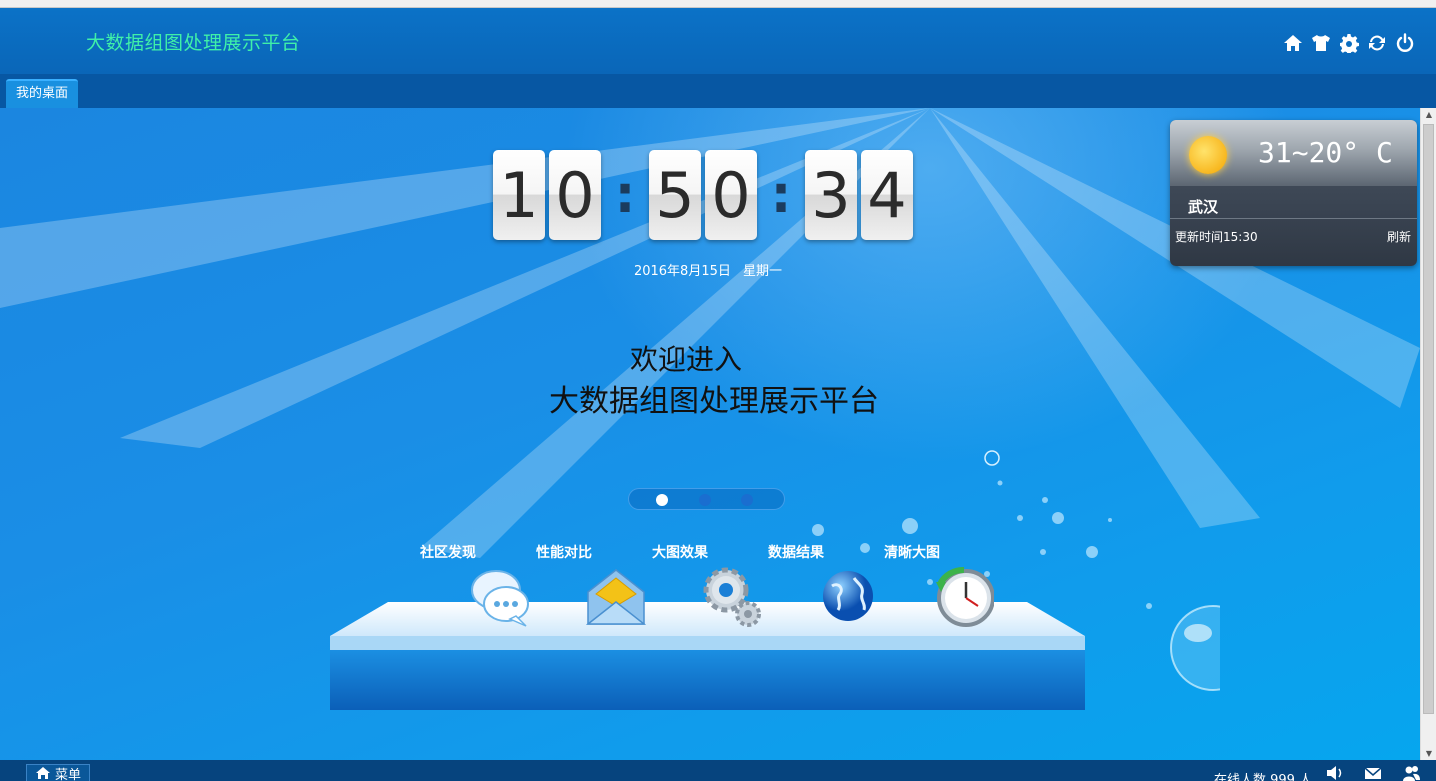  I want to click on mail-icon, so click(1373, 773).